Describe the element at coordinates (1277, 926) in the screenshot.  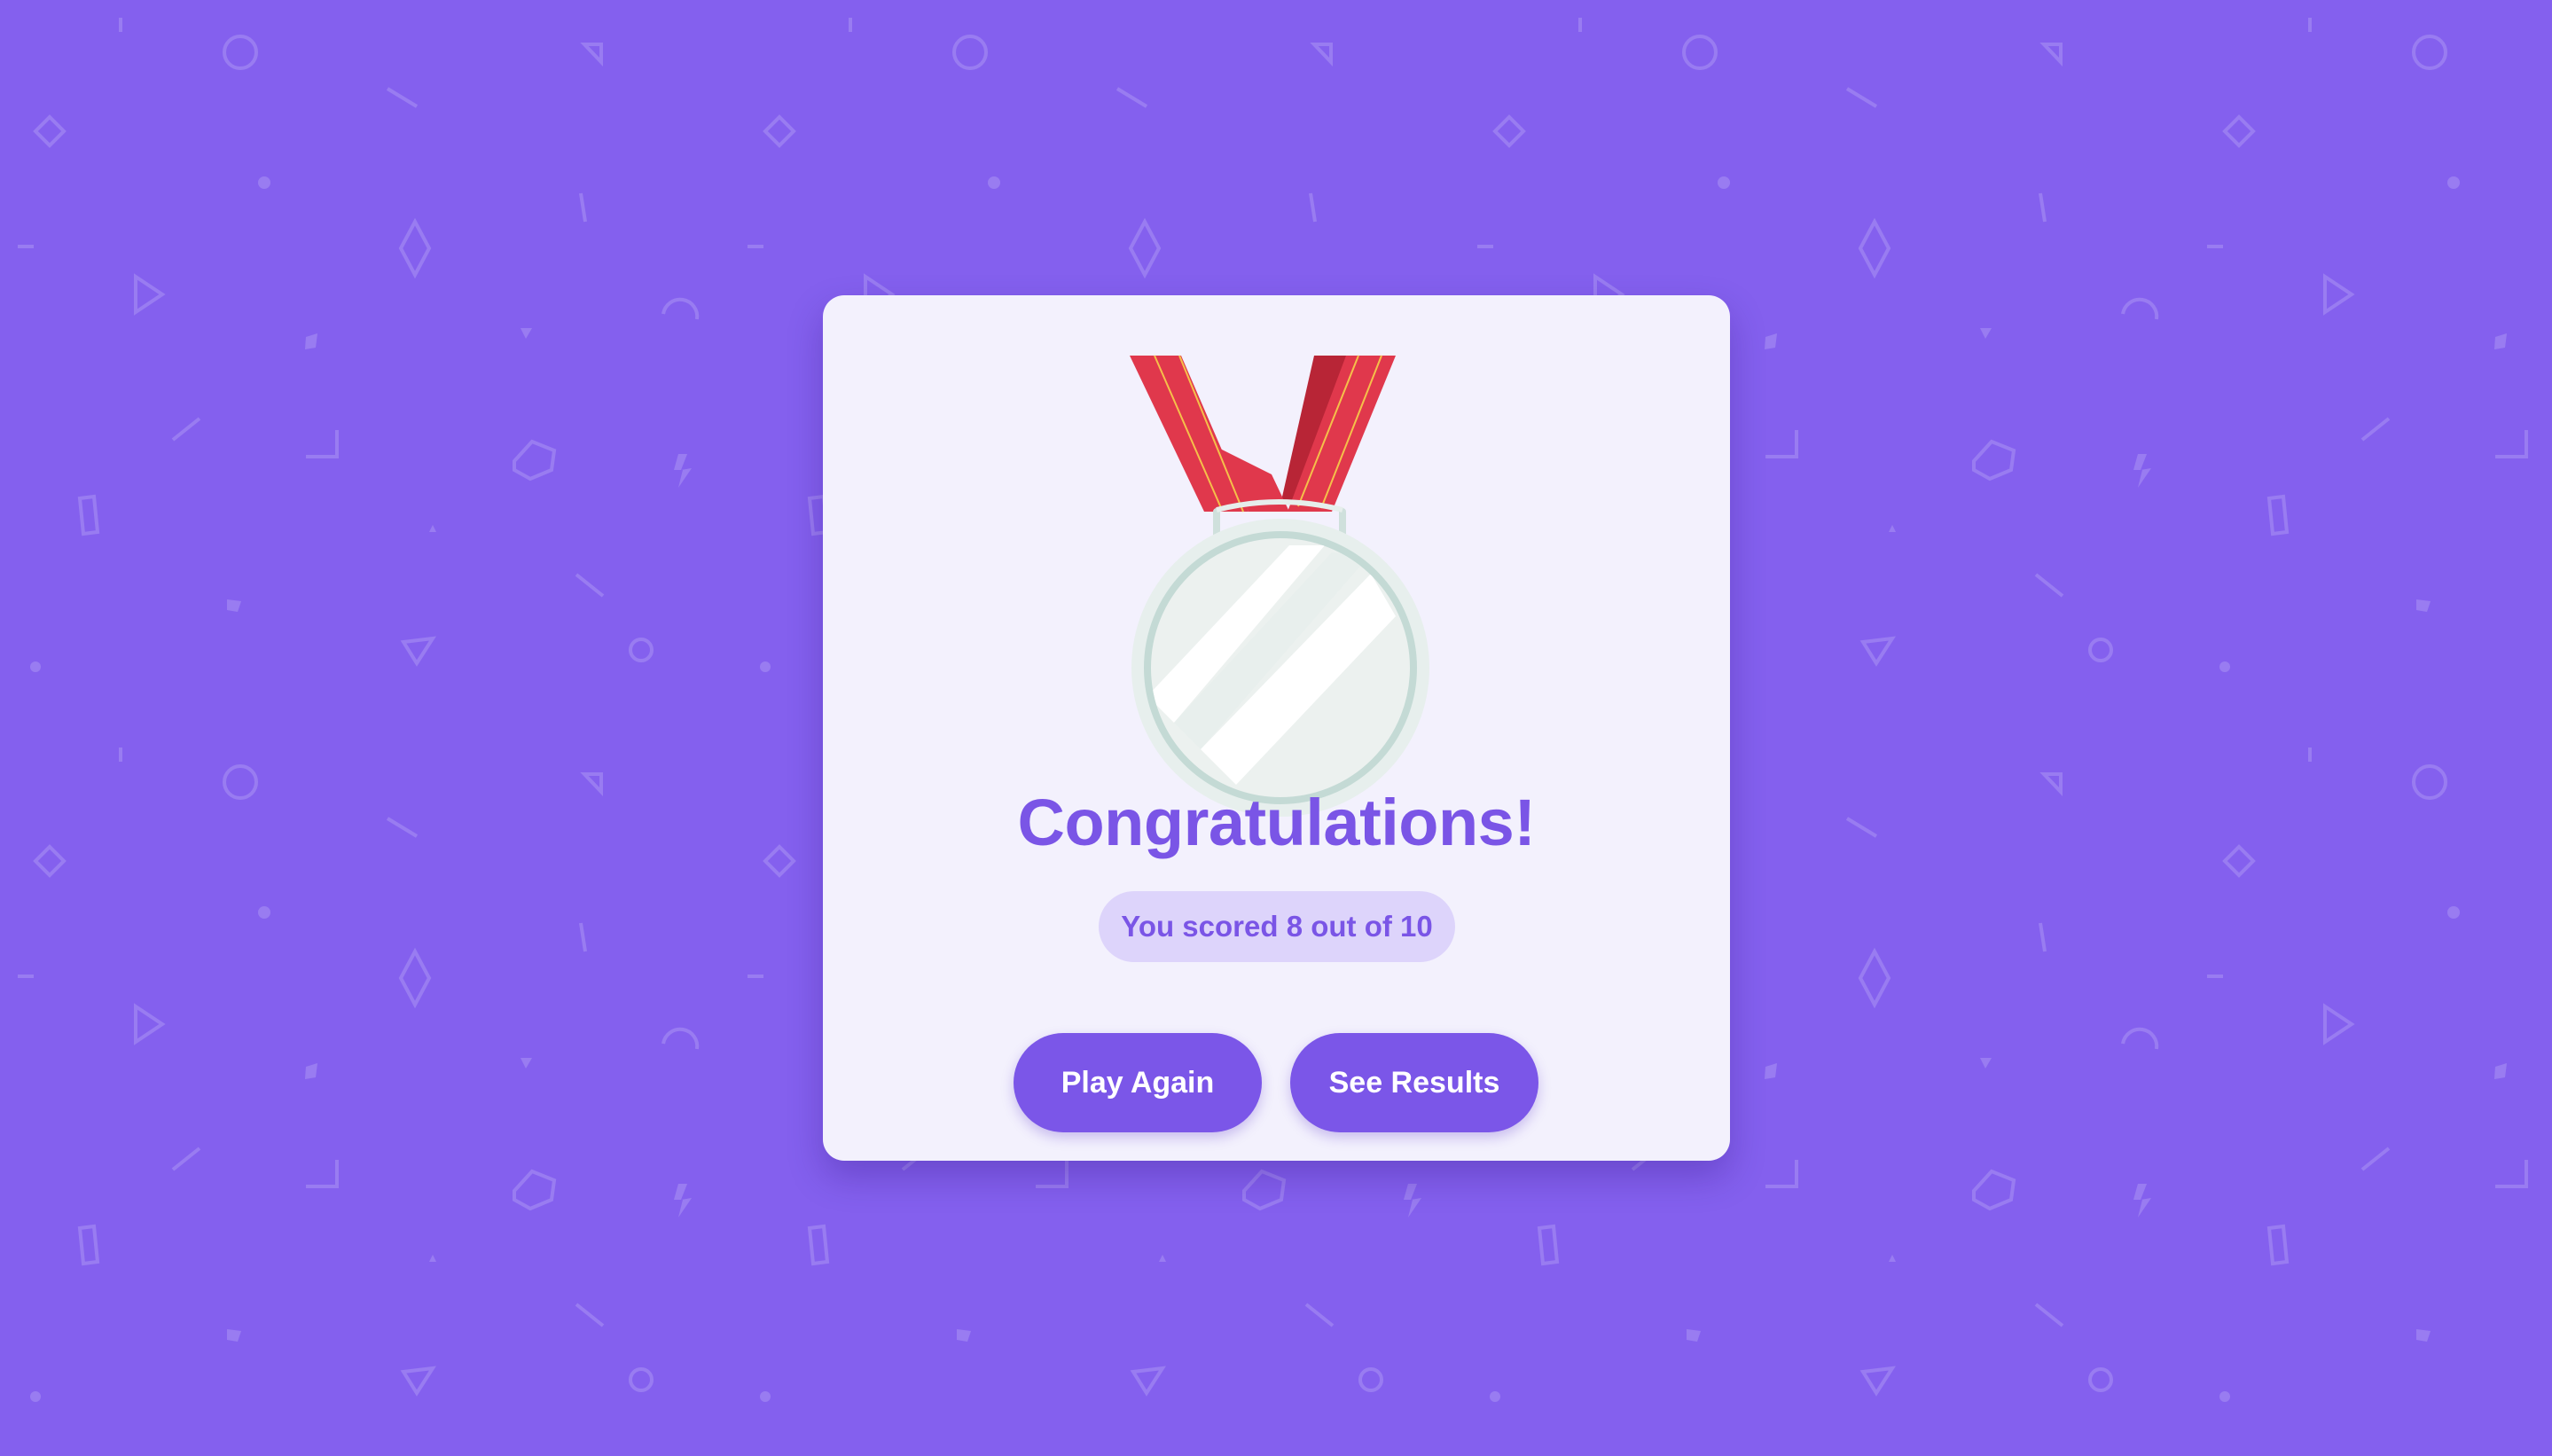
I see `score-badge: You scored 8 out of 10` at that location.